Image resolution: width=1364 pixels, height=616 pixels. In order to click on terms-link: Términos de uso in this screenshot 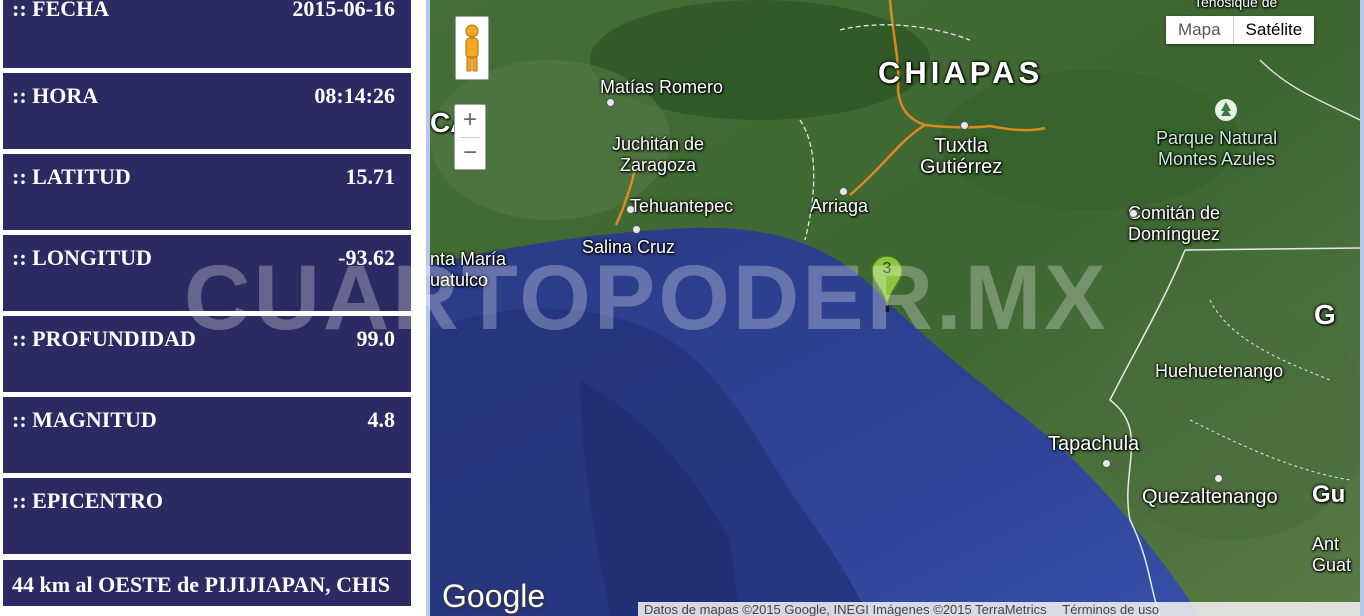, I will do `click(1110, 609)`.